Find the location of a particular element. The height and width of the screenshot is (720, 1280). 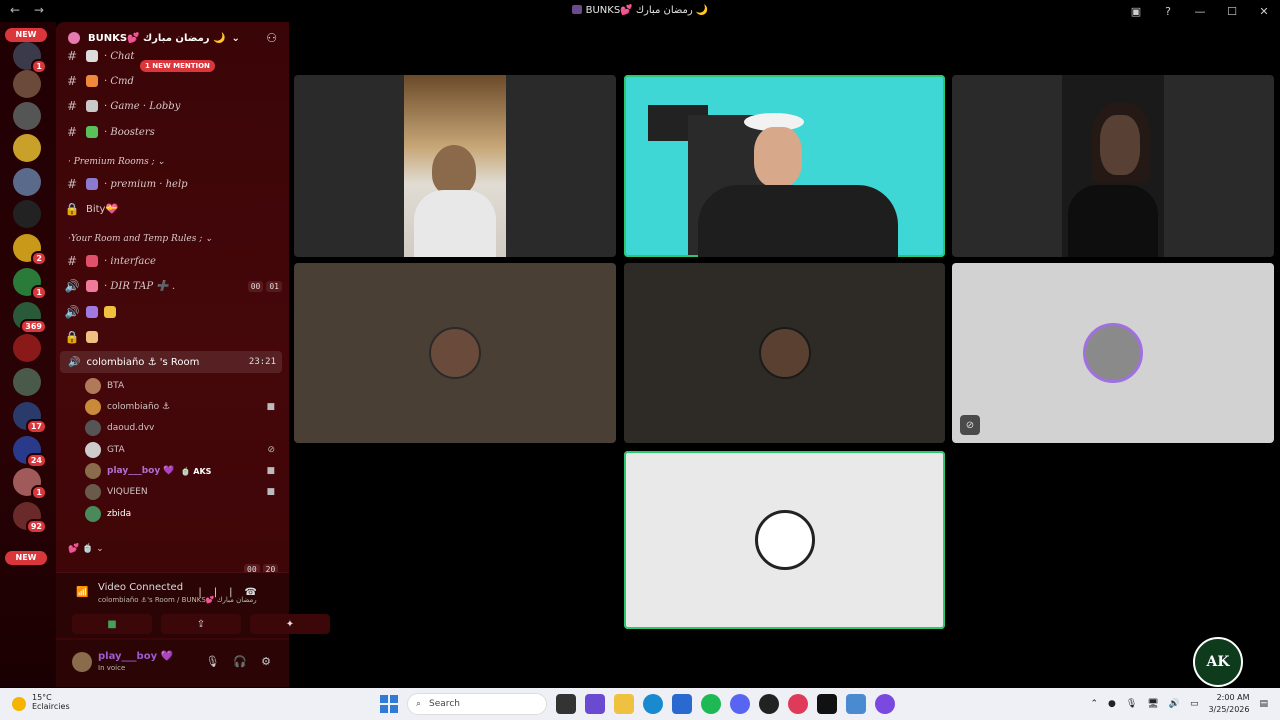

window-title-text: BUNKS💕 رمضان مبارك 🌙 is located at coordinates (647, 10).